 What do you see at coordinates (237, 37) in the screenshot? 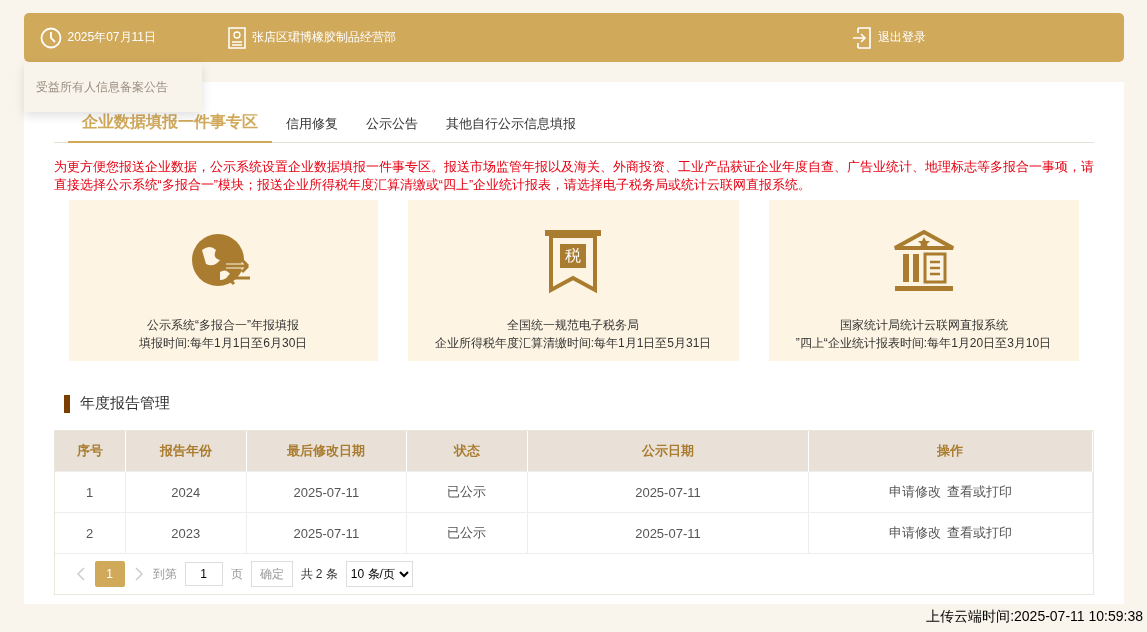
I see `id-card-icon` at bounding box center [237, 37].